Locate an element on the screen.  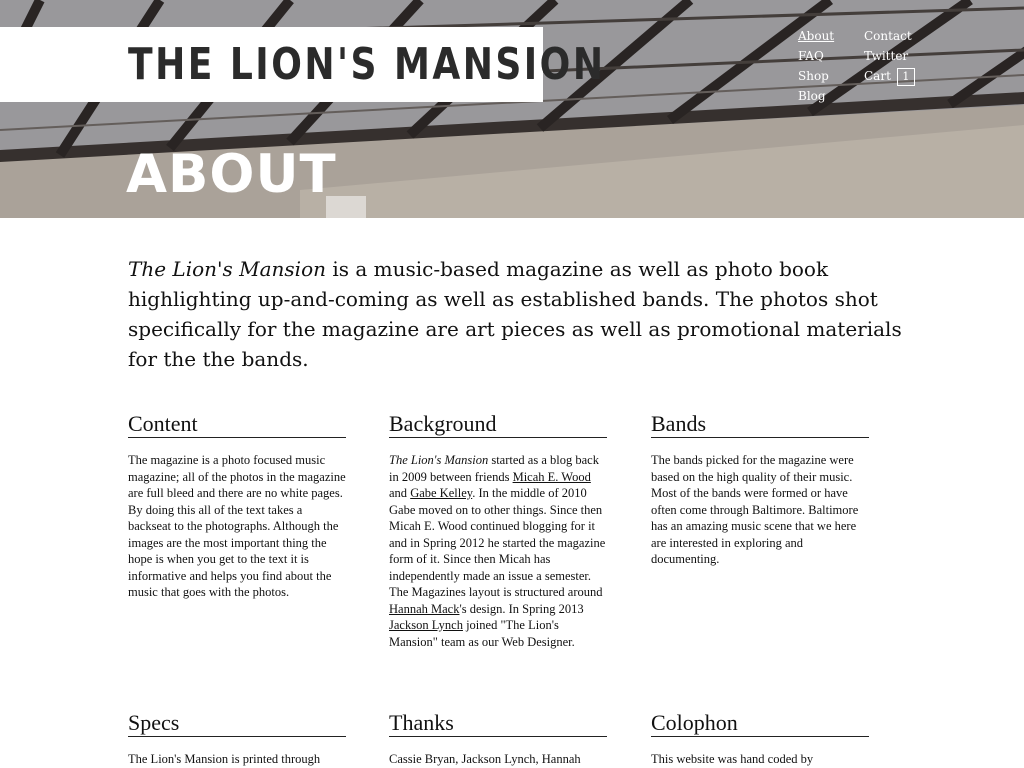
section-heading-background: Background is located at coordinates (498, 424).